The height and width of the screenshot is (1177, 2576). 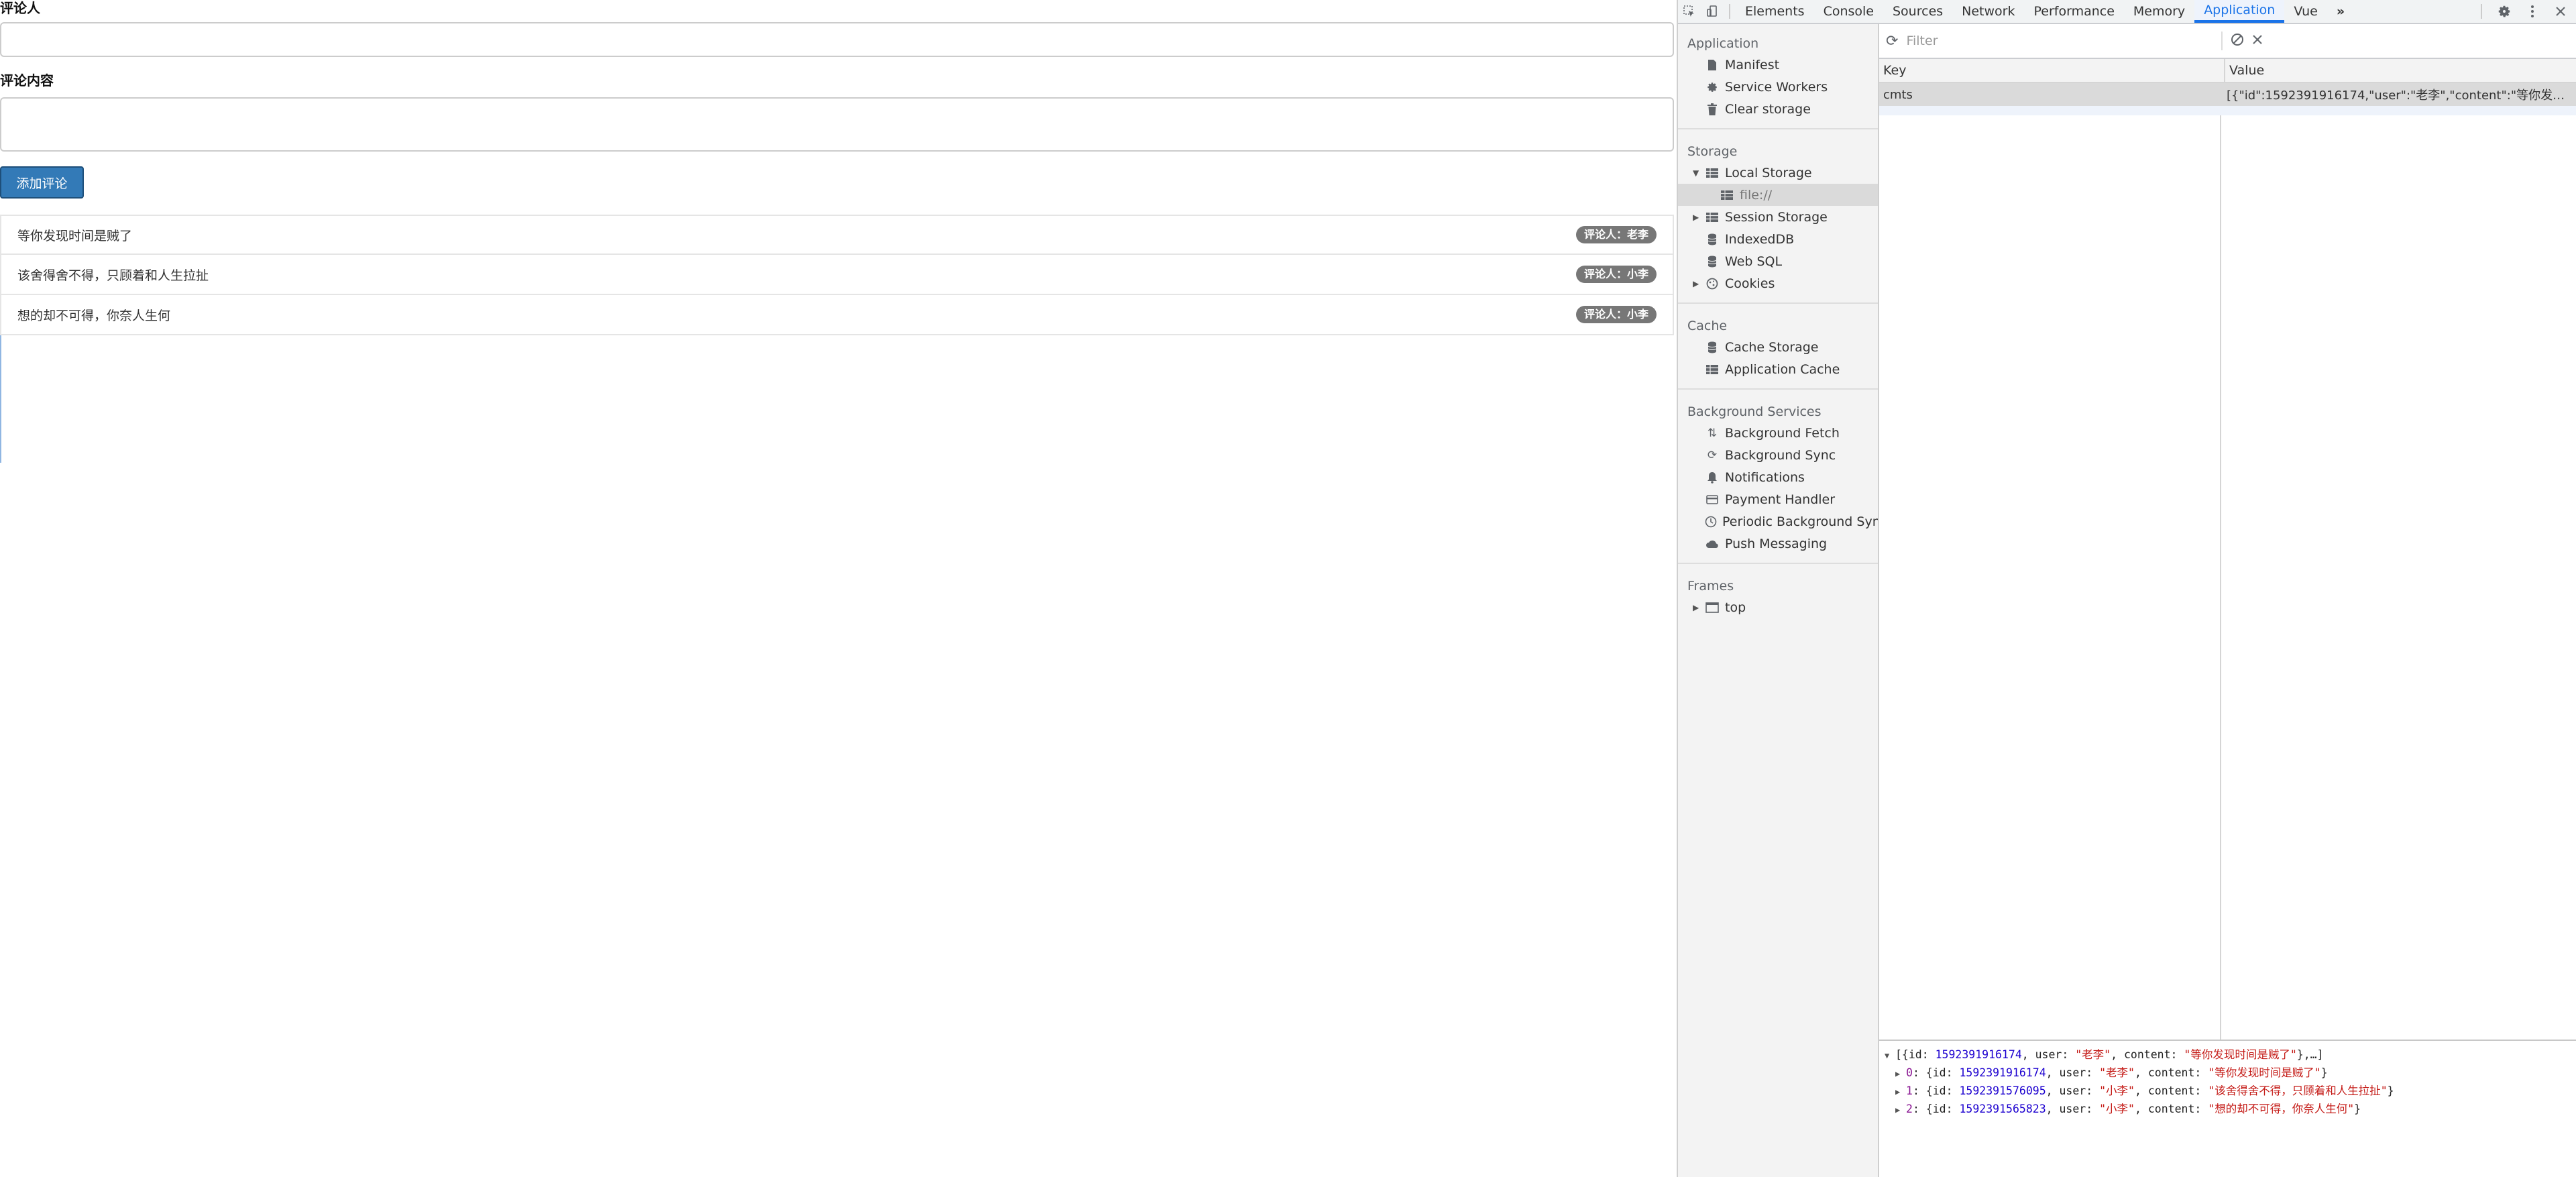 I want to click on filter-input: Filter, so click(x=2064, y=41).